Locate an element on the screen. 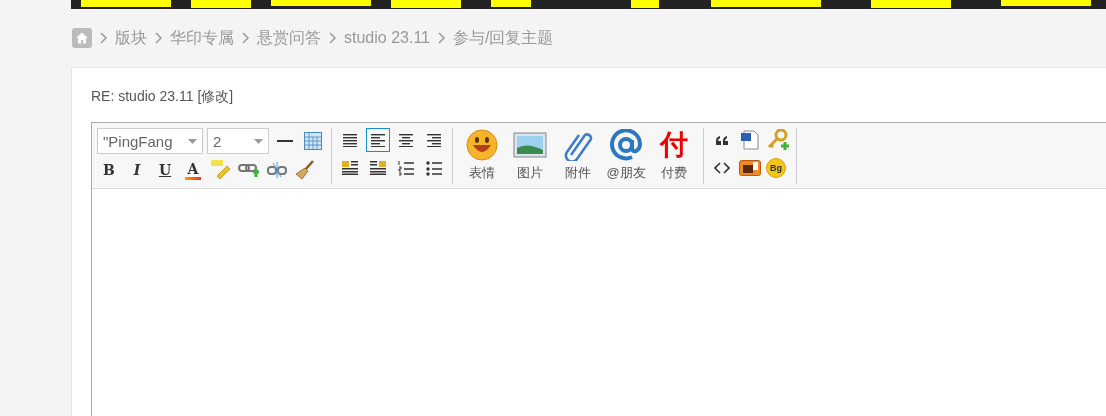 The width and height of the screenshot is (1106, 416). italic-button: I is located at coordinates (137, 170).